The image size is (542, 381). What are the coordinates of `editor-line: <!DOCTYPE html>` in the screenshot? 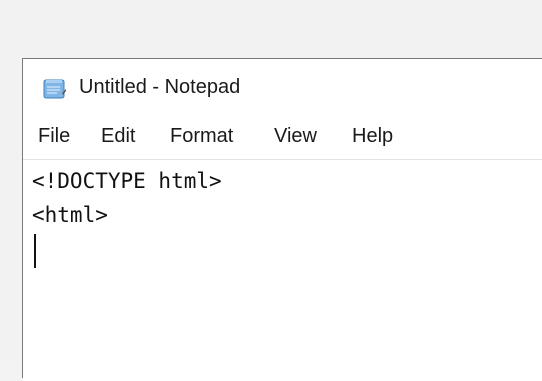 It's located at (127, 181).